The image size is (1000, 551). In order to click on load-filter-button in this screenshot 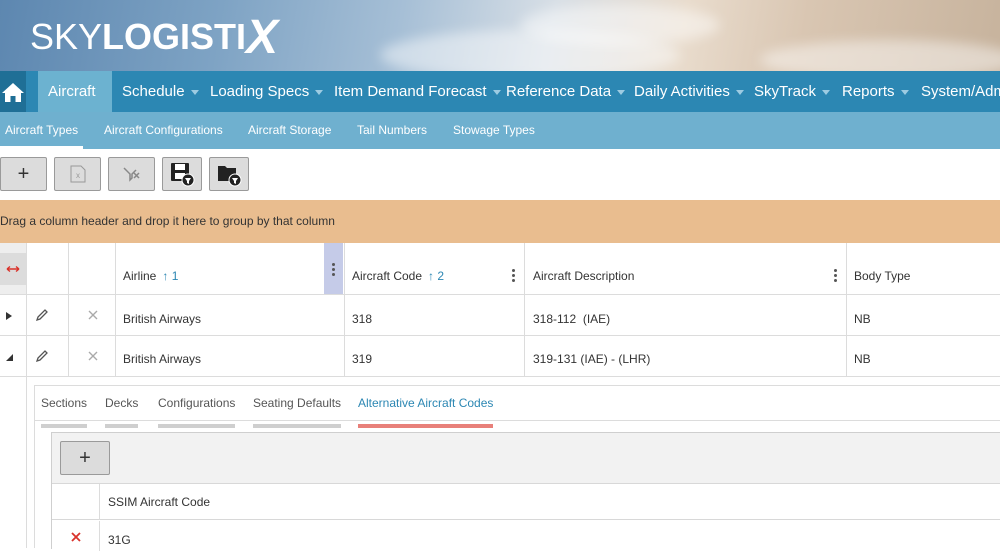, I will do `click(229, 174)`.